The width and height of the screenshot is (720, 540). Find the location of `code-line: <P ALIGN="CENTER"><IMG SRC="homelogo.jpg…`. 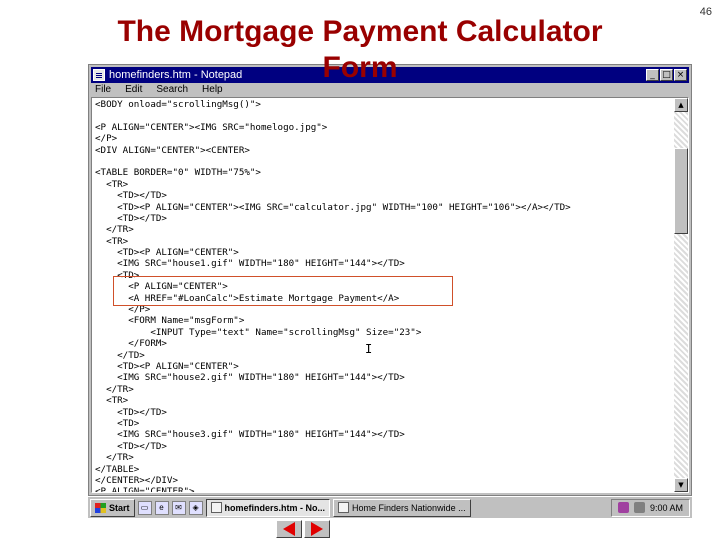

code-line: <P ALIGN="CENTER"><IMG SRC="homelogo.jpg… is located at coordinates (211, 127).